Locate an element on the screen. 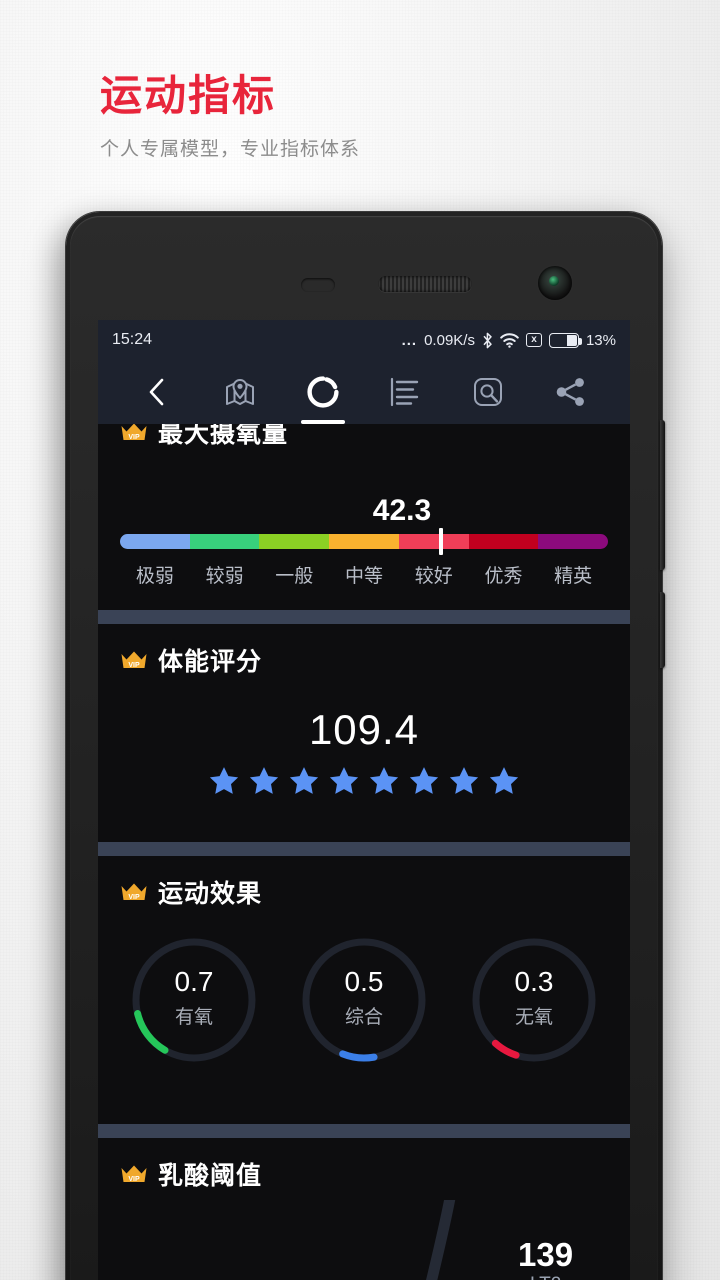 The height and width of the screenshot is (1280, 720). back-button is located at coordinates (157, 392).